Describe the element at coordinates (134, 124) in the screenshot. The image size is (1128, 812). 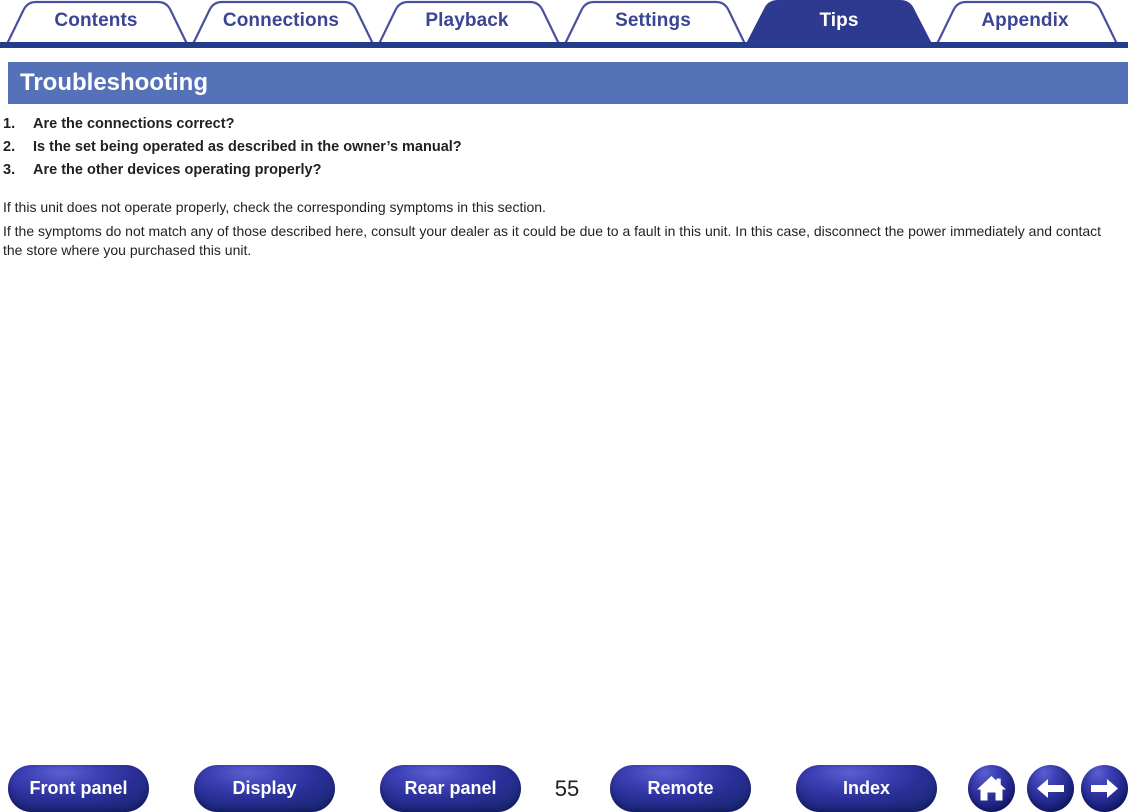
I see `checklist-item-text: Are the connections correct?` at that location.